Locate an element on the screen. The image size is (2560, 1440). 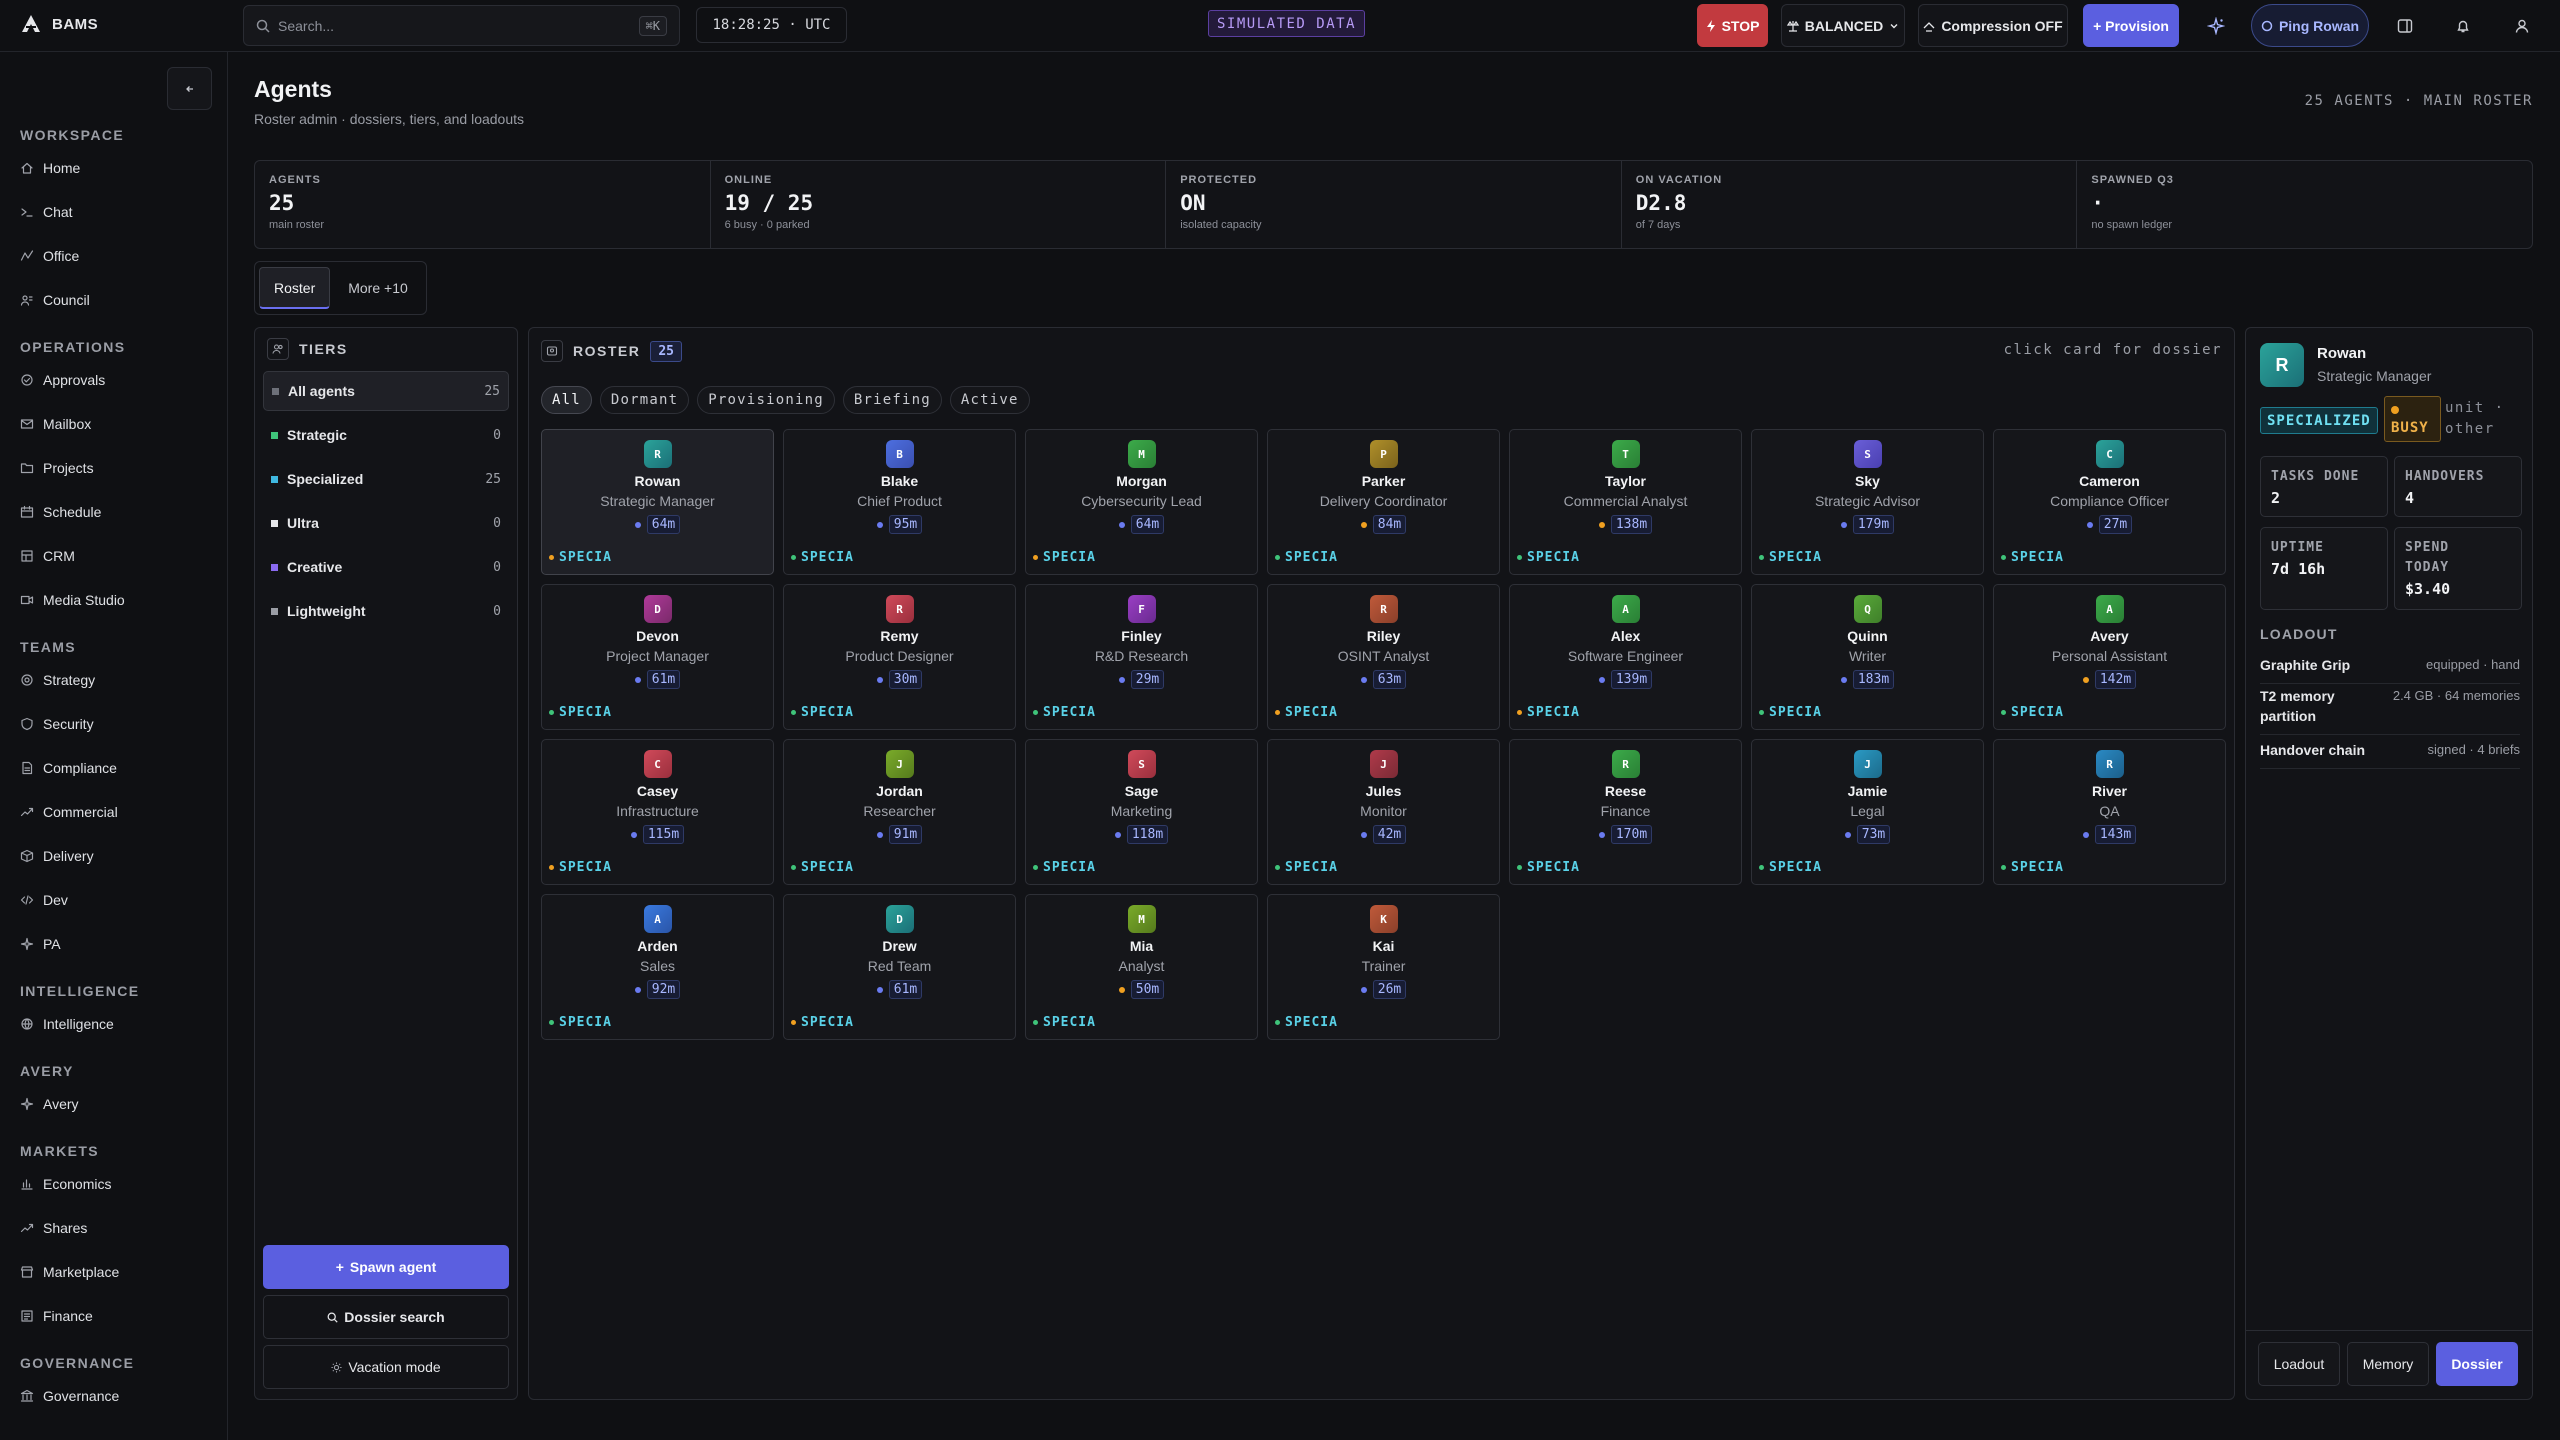
agent-card-cameron: C Cameron Compliance Officer 27m SPECIA is located at coordinates (2109, 502).